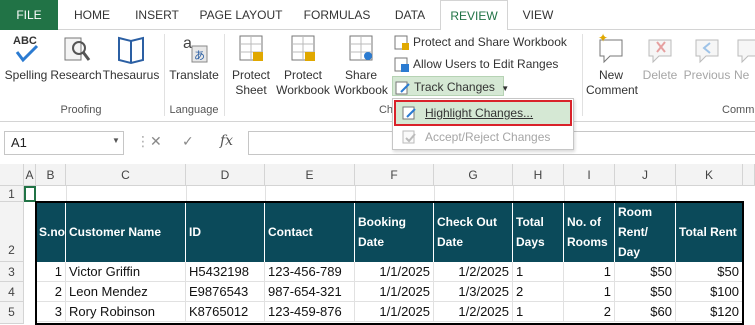  I want to click on table-cell: $100, so click(709, 292).